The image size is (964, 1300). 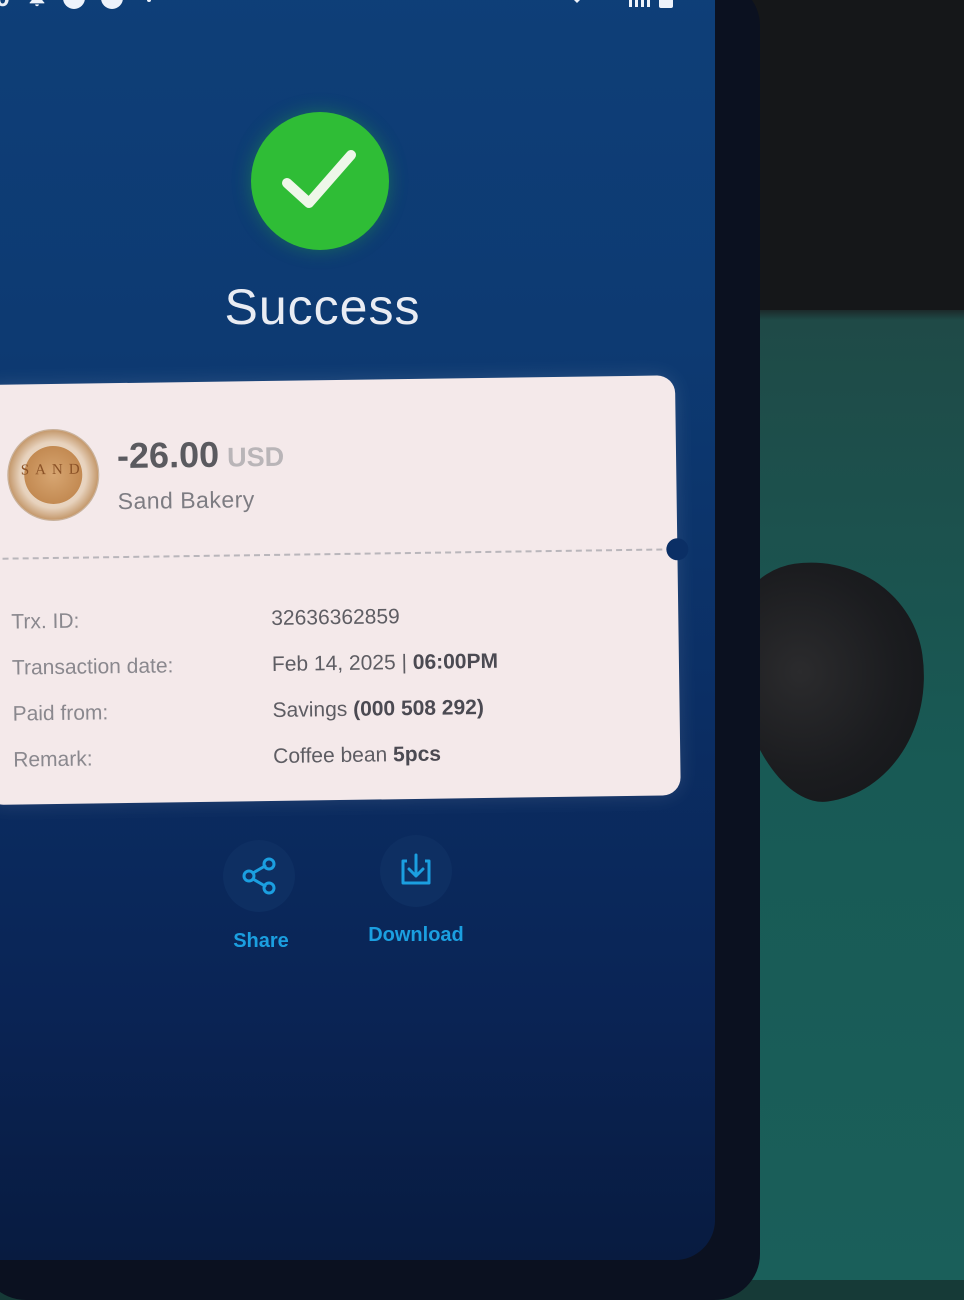 I want to click on wifi-icon, so click(x=577, y=5).